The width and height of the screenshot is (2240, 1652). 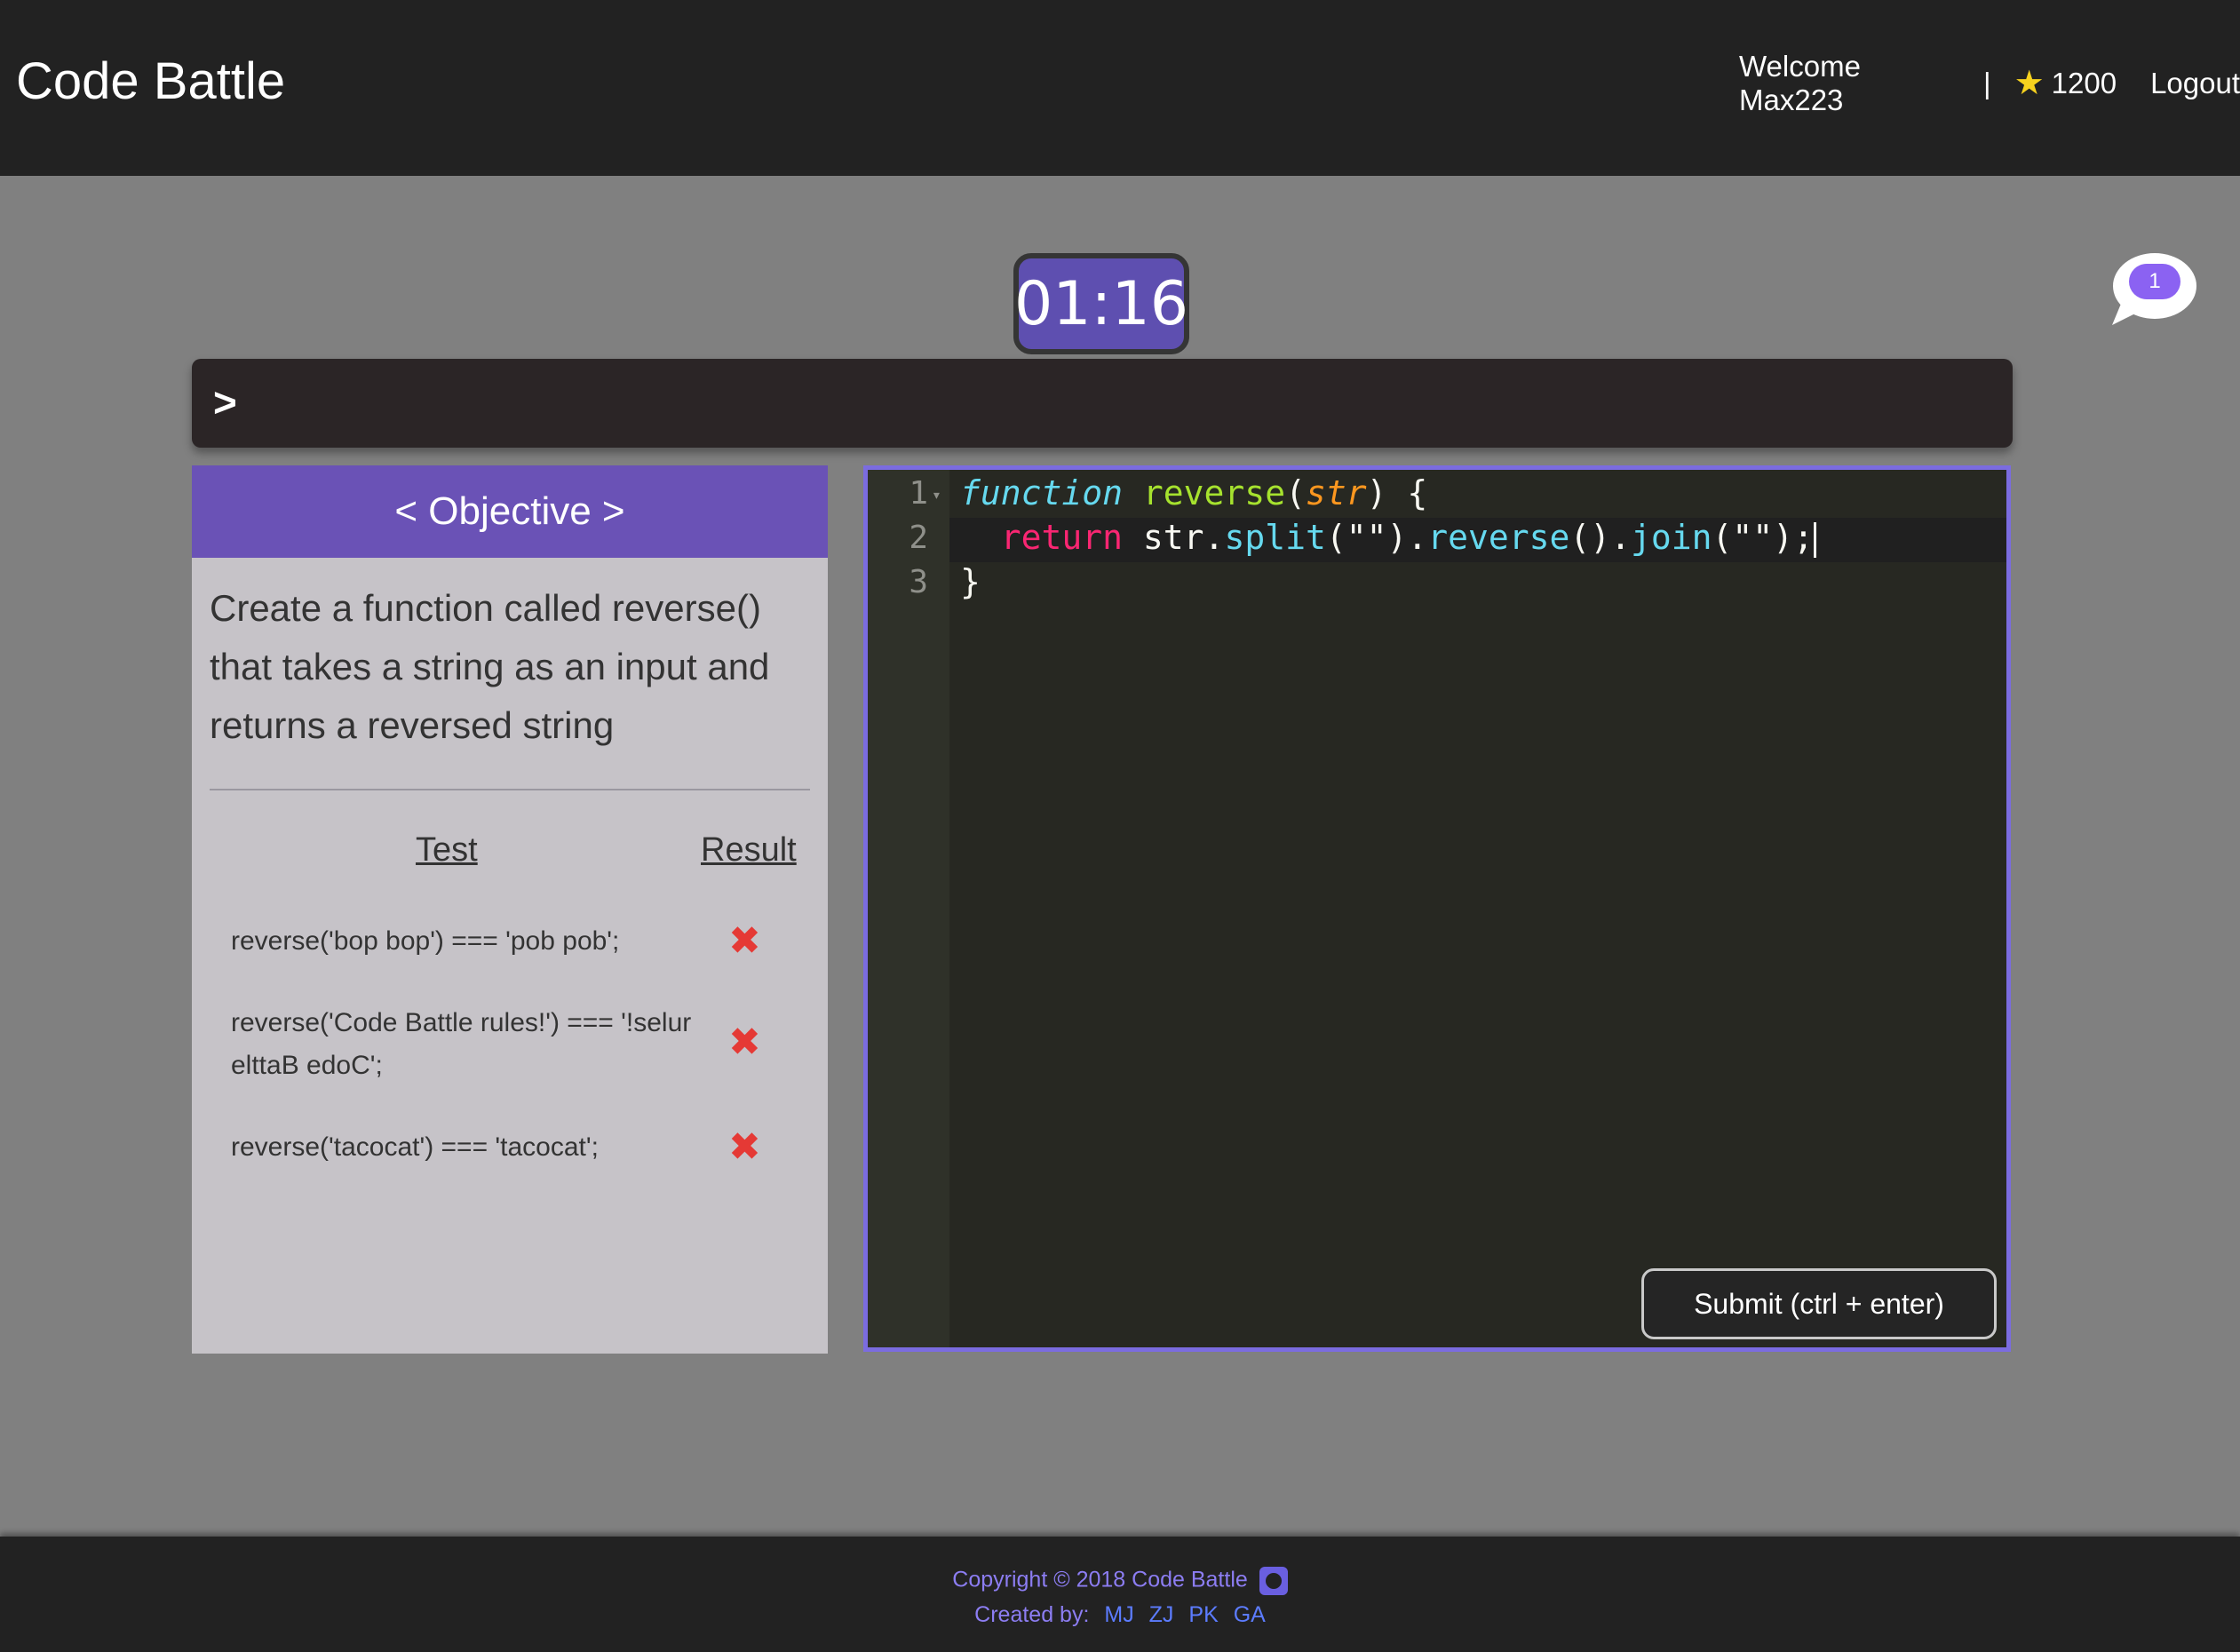 What do you see at coordinates (909, 908) in the screenshot?
I see `line-gutter` at bounding box center [909, 908].